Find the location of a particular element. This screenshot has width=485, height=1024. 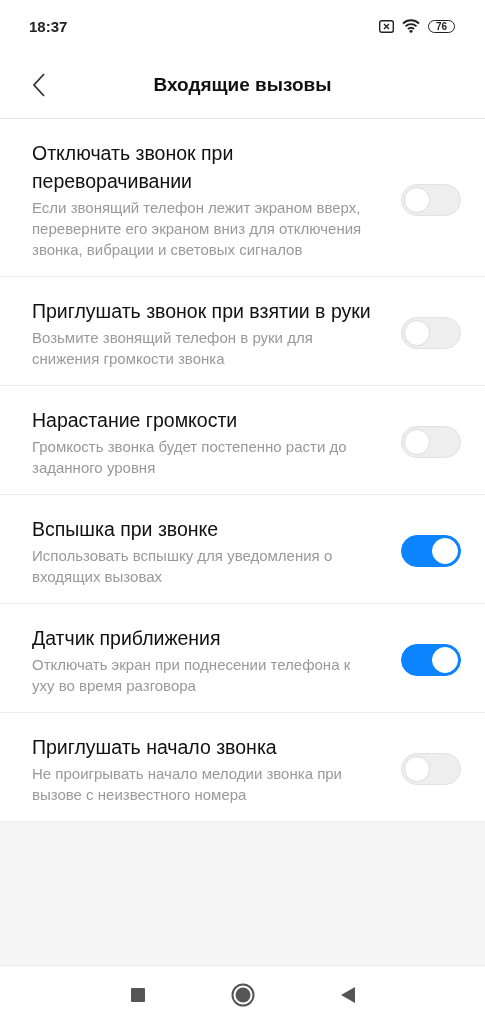

setting-description: Возьмите звонящий телефон в руки для снижения громкости звонка is located at coordinates (173, 348).